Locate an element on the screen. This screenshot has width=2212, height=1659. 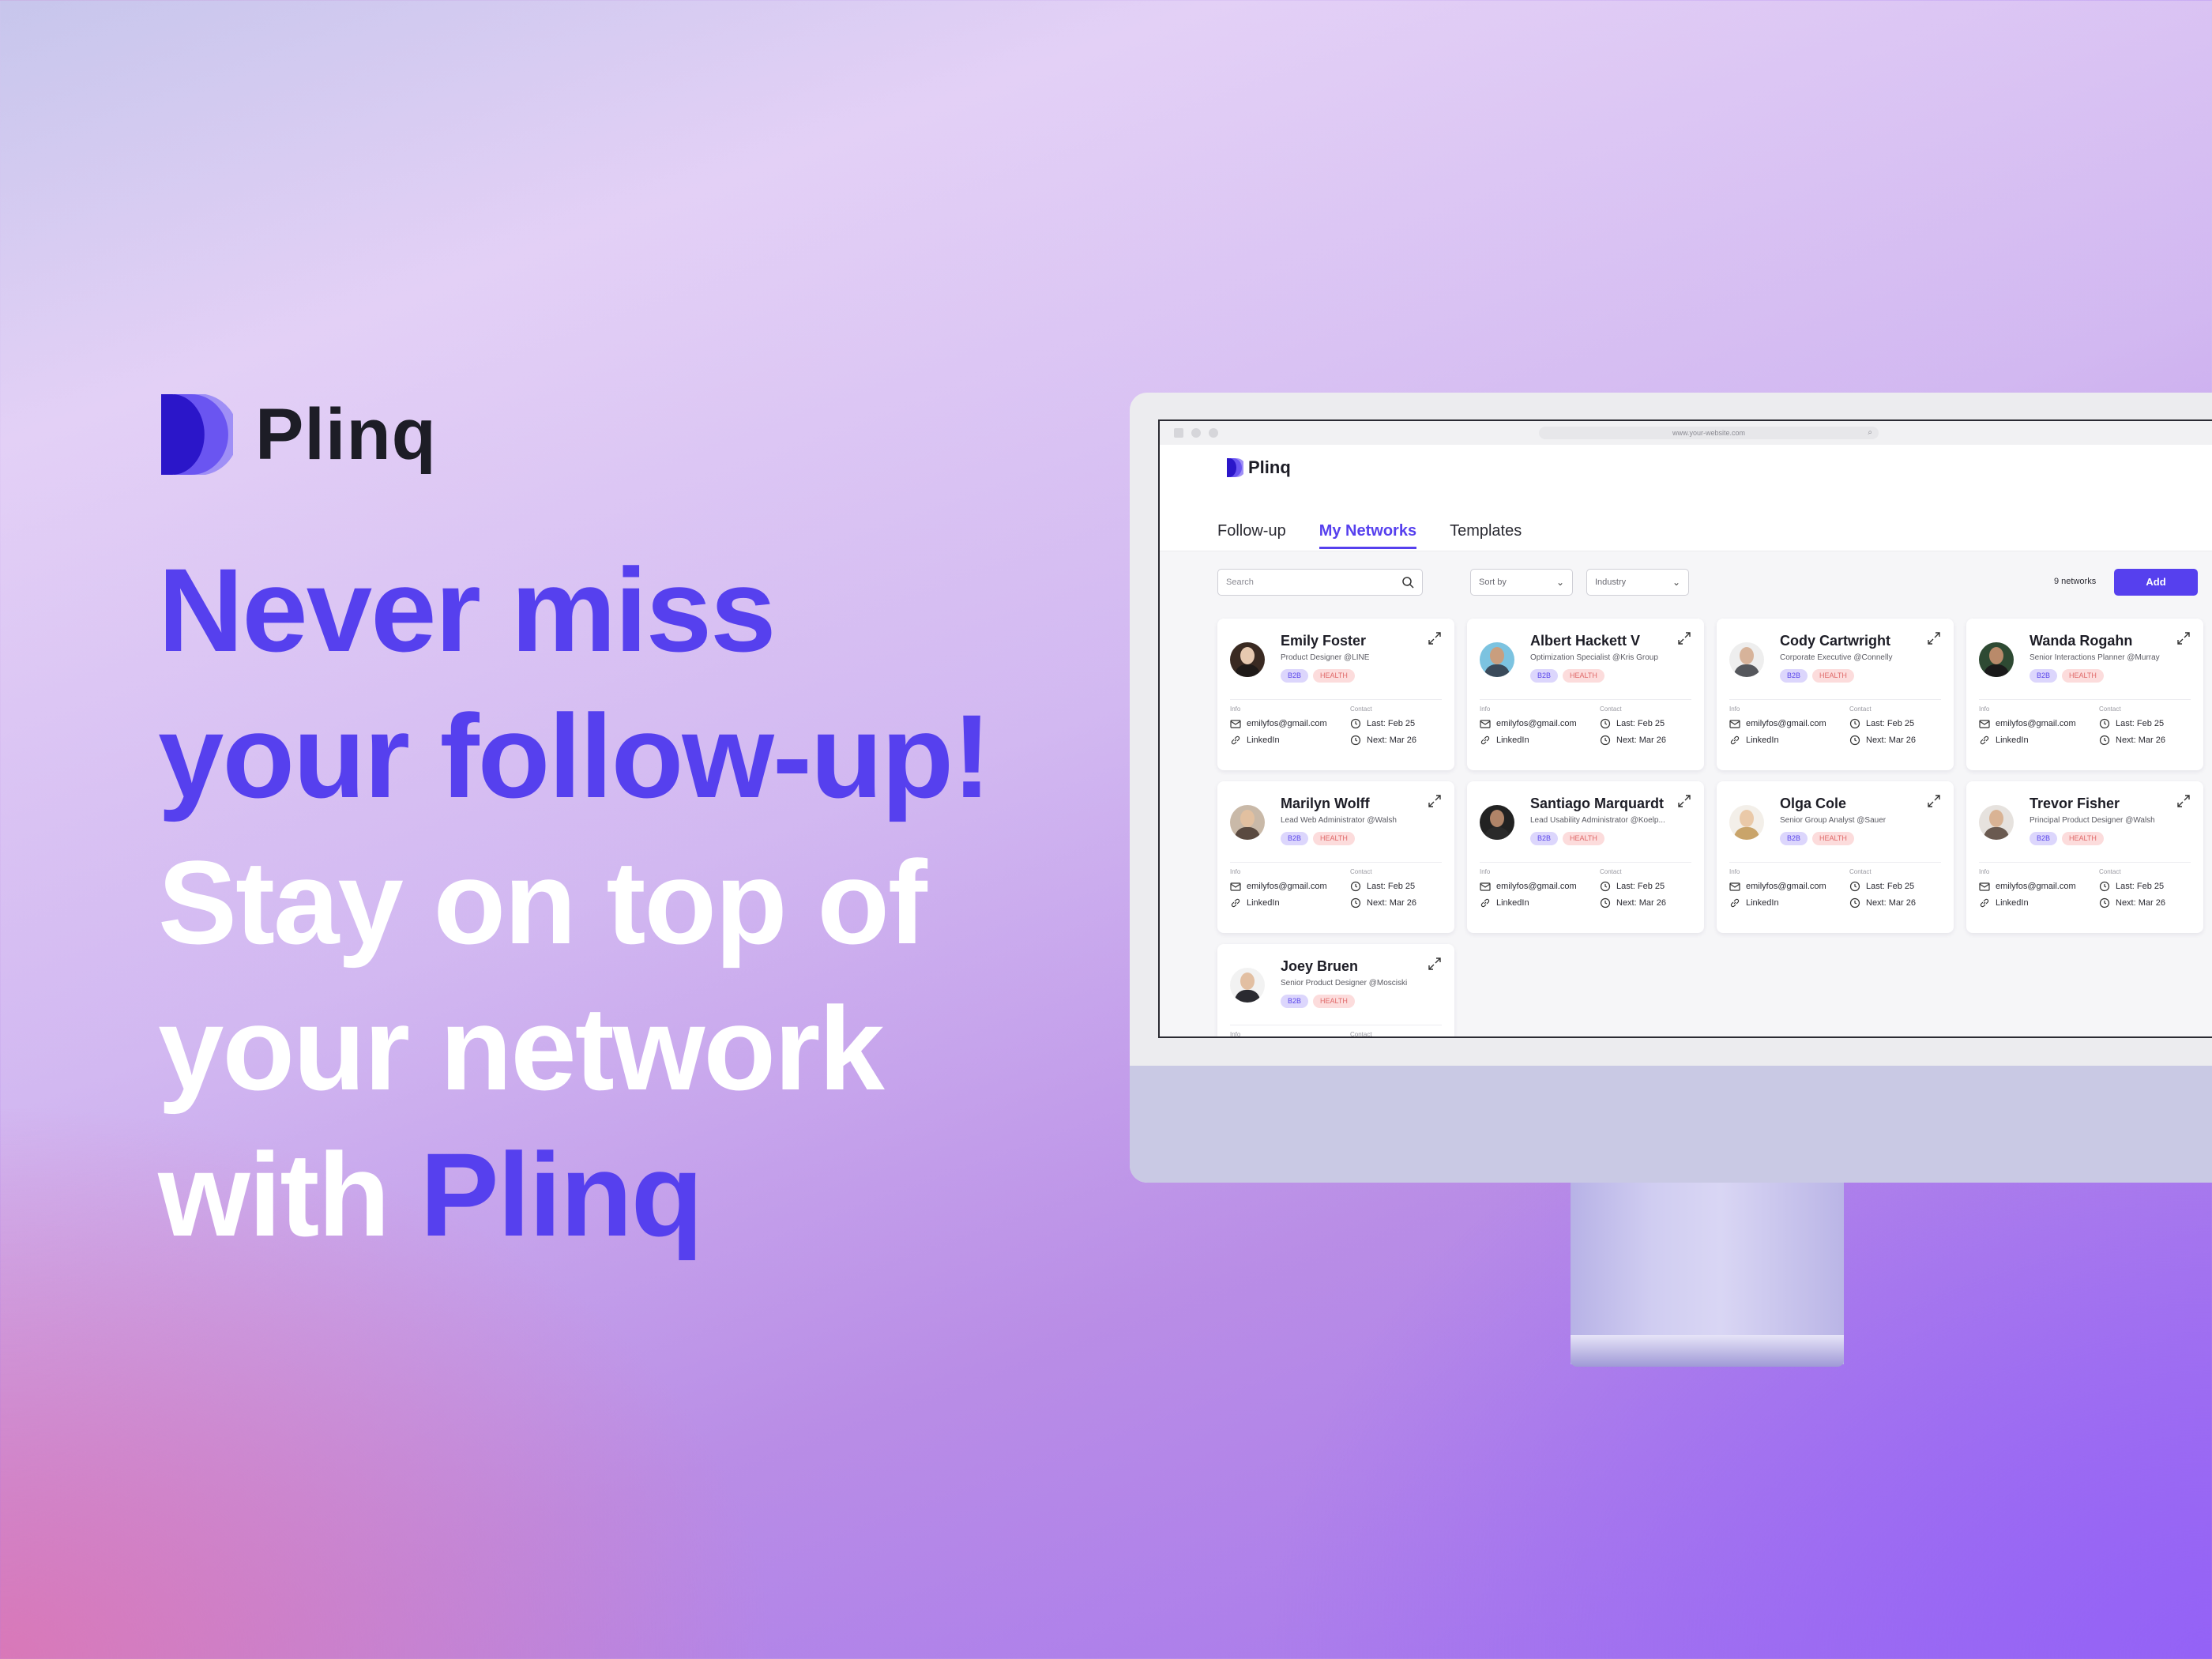
plinq-logo-icon is located at coordinates (197, 434).